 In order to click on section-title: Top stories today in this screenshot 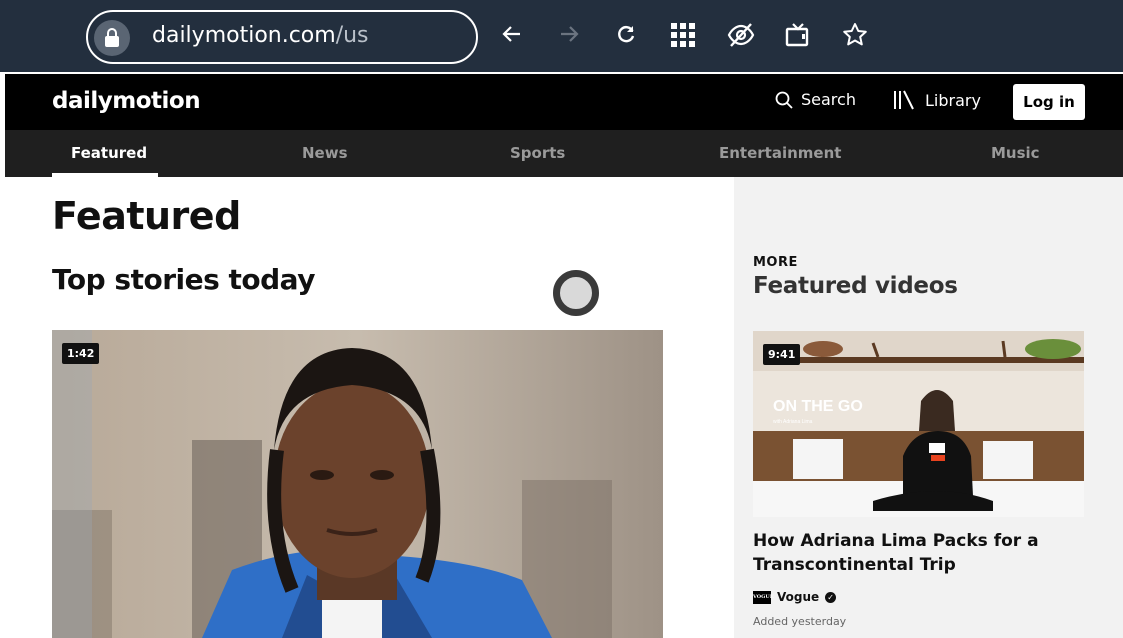, I will do `click(183, 279)`.